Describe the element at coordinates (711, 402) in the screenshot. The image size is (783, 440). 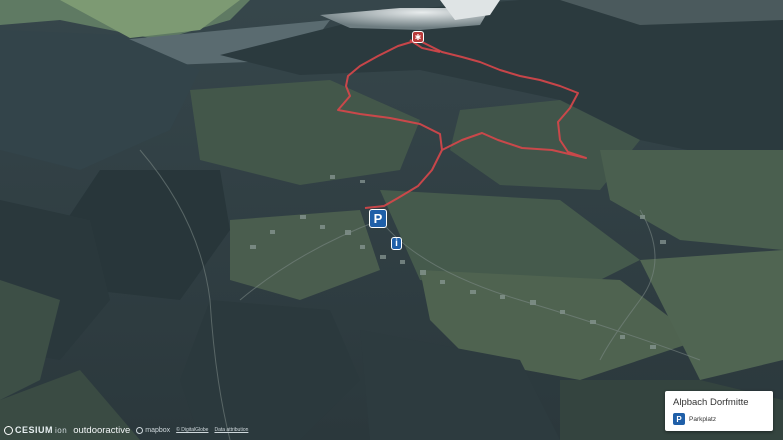
I see `legend-title: Alpbach Dorfmitte` at that location.